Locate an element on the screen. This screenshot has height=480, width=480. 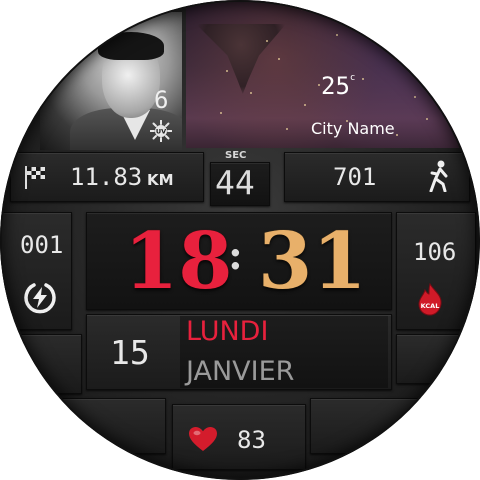
heart-icon is located at coordinates (203, 439).